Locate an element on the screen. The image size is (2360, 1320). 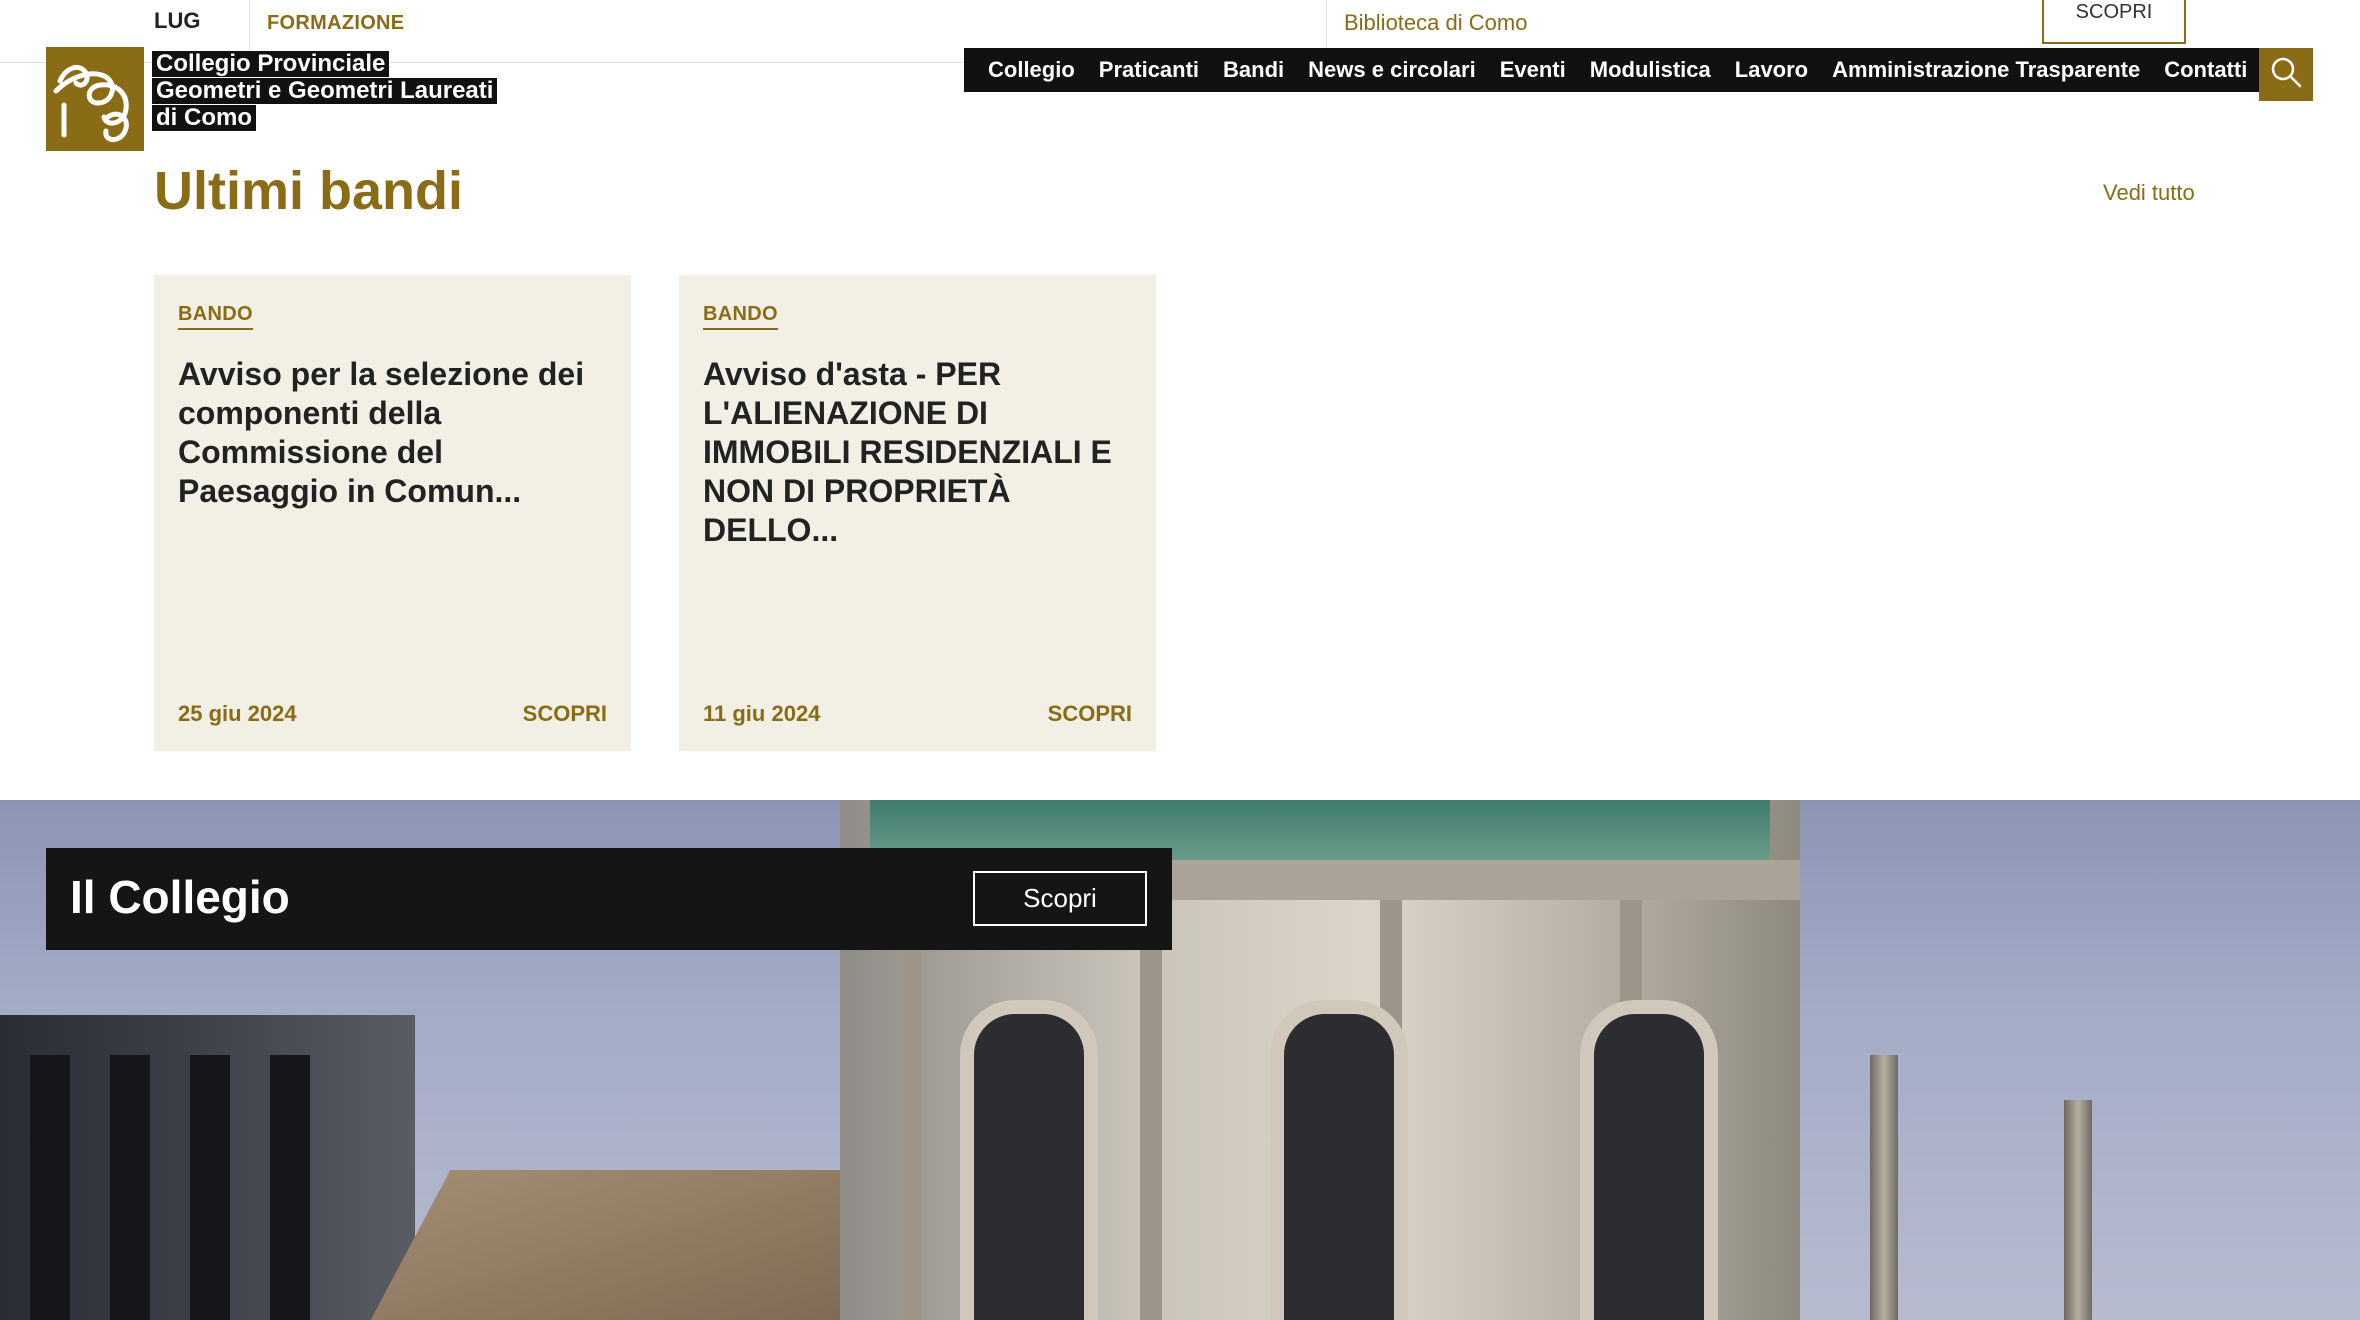
nav-item-eventi: Eventi is located at coordinates (1533, 70).